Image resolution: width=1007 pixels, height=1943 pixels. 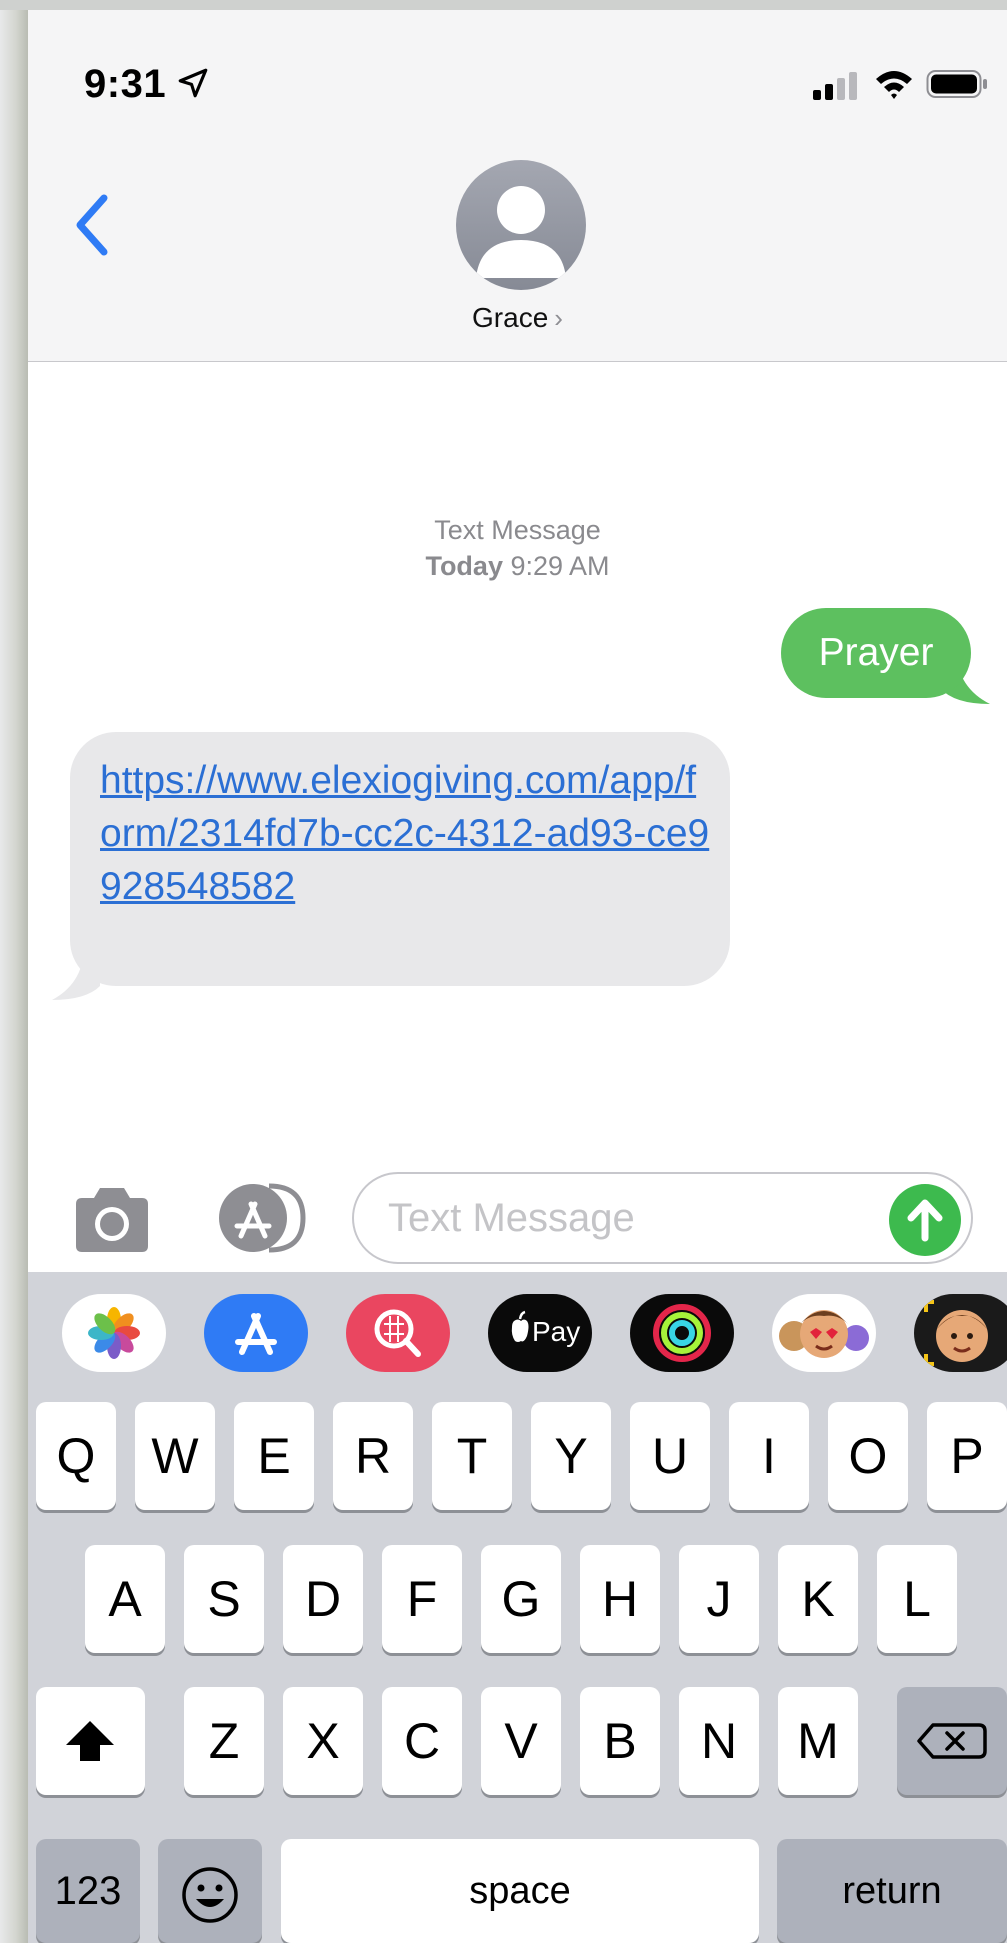 What do you see at coordinates (835, 86) in the screenshot?
I see `cellular-signal-icon` at bounding box center [835, 86].